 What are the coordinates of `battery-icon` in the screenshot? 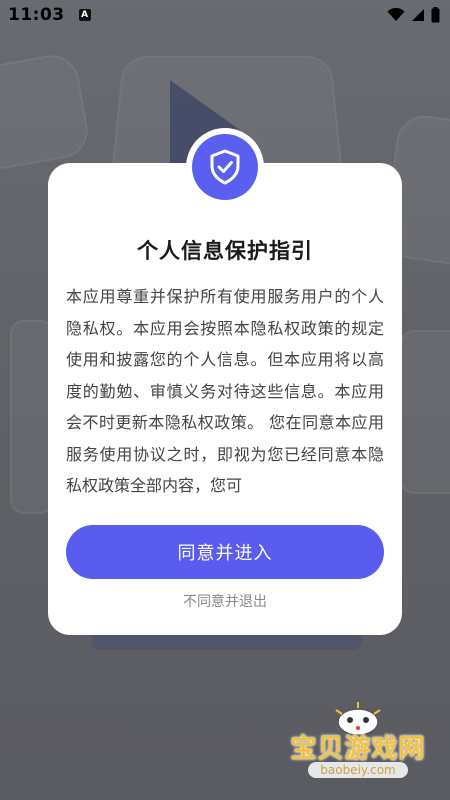 It's located at (435, 15).